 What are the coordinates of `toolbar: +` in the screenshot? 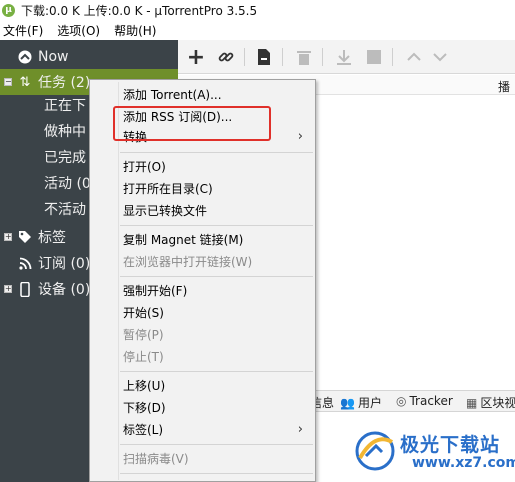 It's located at (346, 57).